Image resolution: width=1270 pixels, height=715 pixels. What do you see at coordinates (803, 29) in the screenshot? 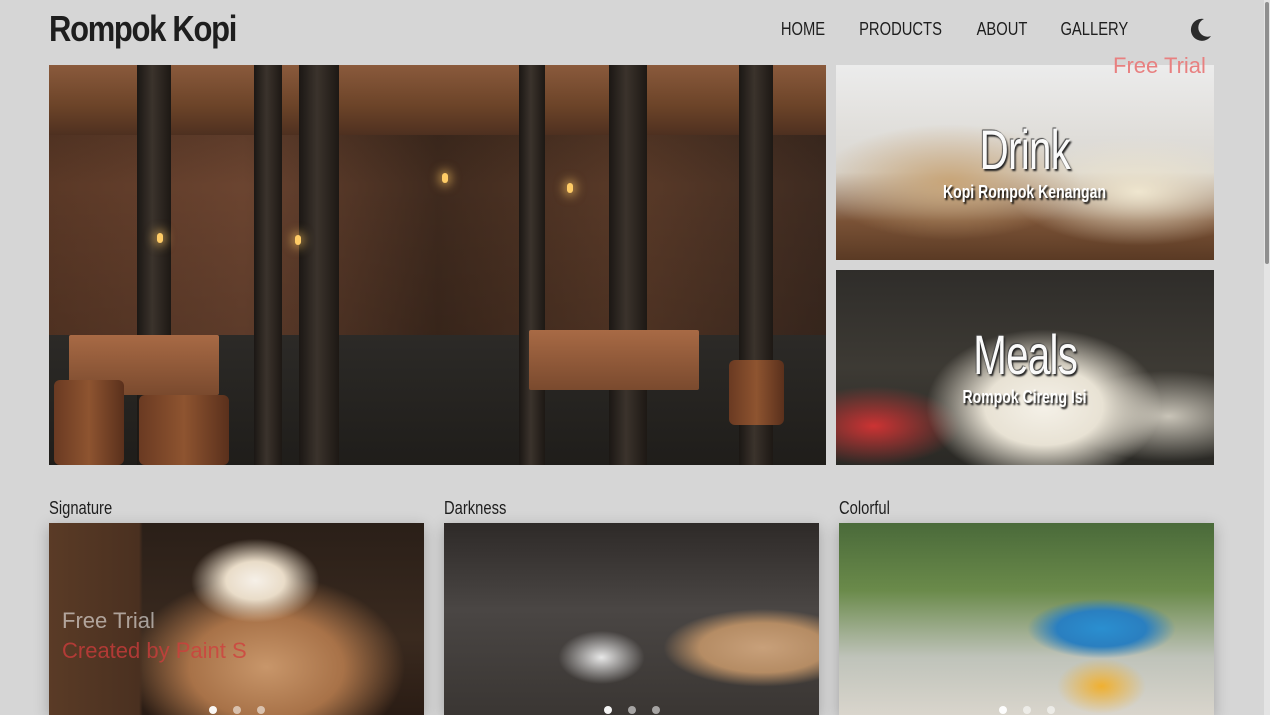
I see `nav-home: HOME` at bounding box center [803, 29].